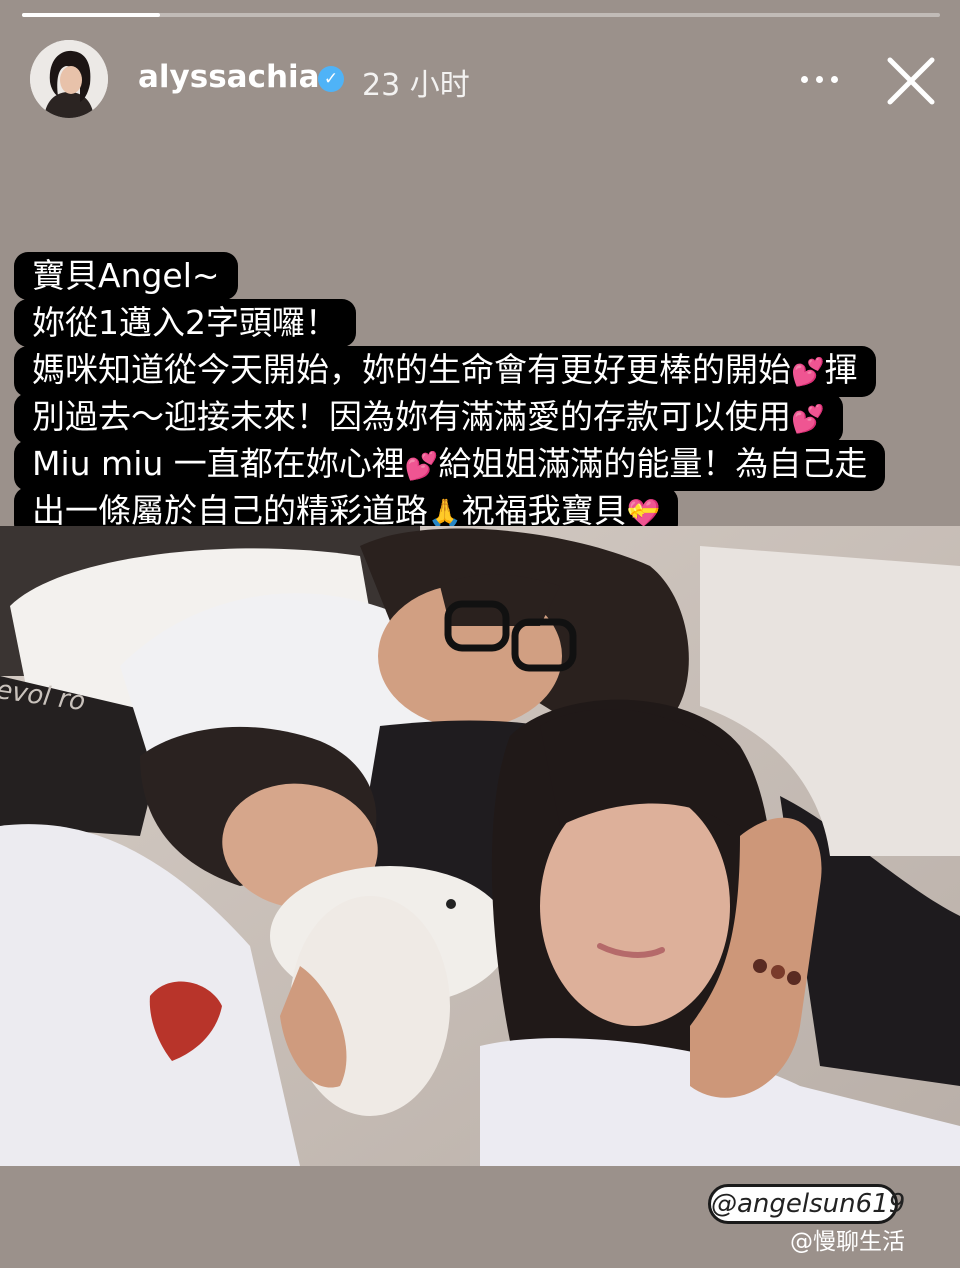 The height and width of the screenshot is (1268, 960). I want to click on caption-line: Miu miu 一直都在妳心裡💕給姐姐滿滿的能量！為自己走, so click(450, 465).